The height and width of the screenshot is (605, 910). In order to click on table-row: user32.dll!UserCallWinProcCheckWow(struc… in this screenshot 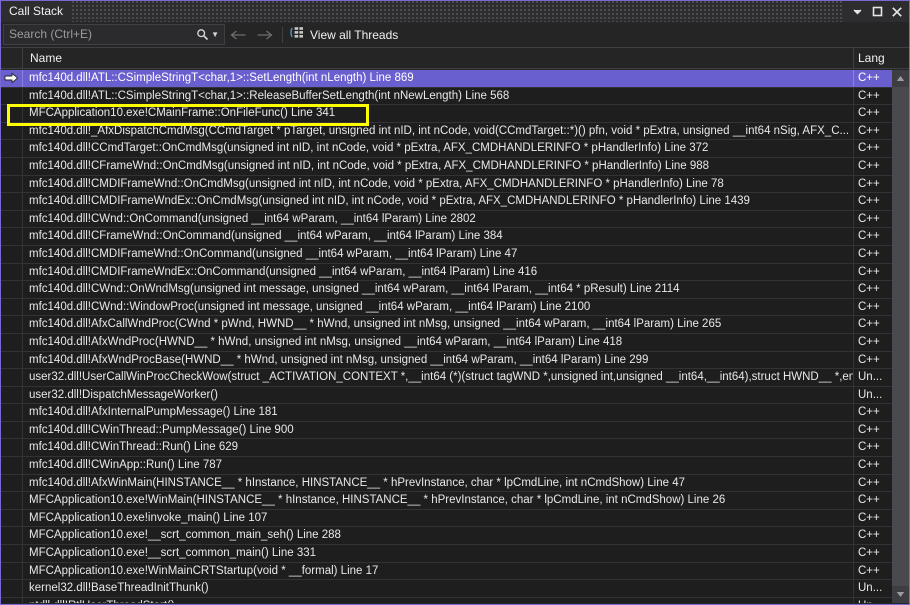, I will do `click(446, 378)`.